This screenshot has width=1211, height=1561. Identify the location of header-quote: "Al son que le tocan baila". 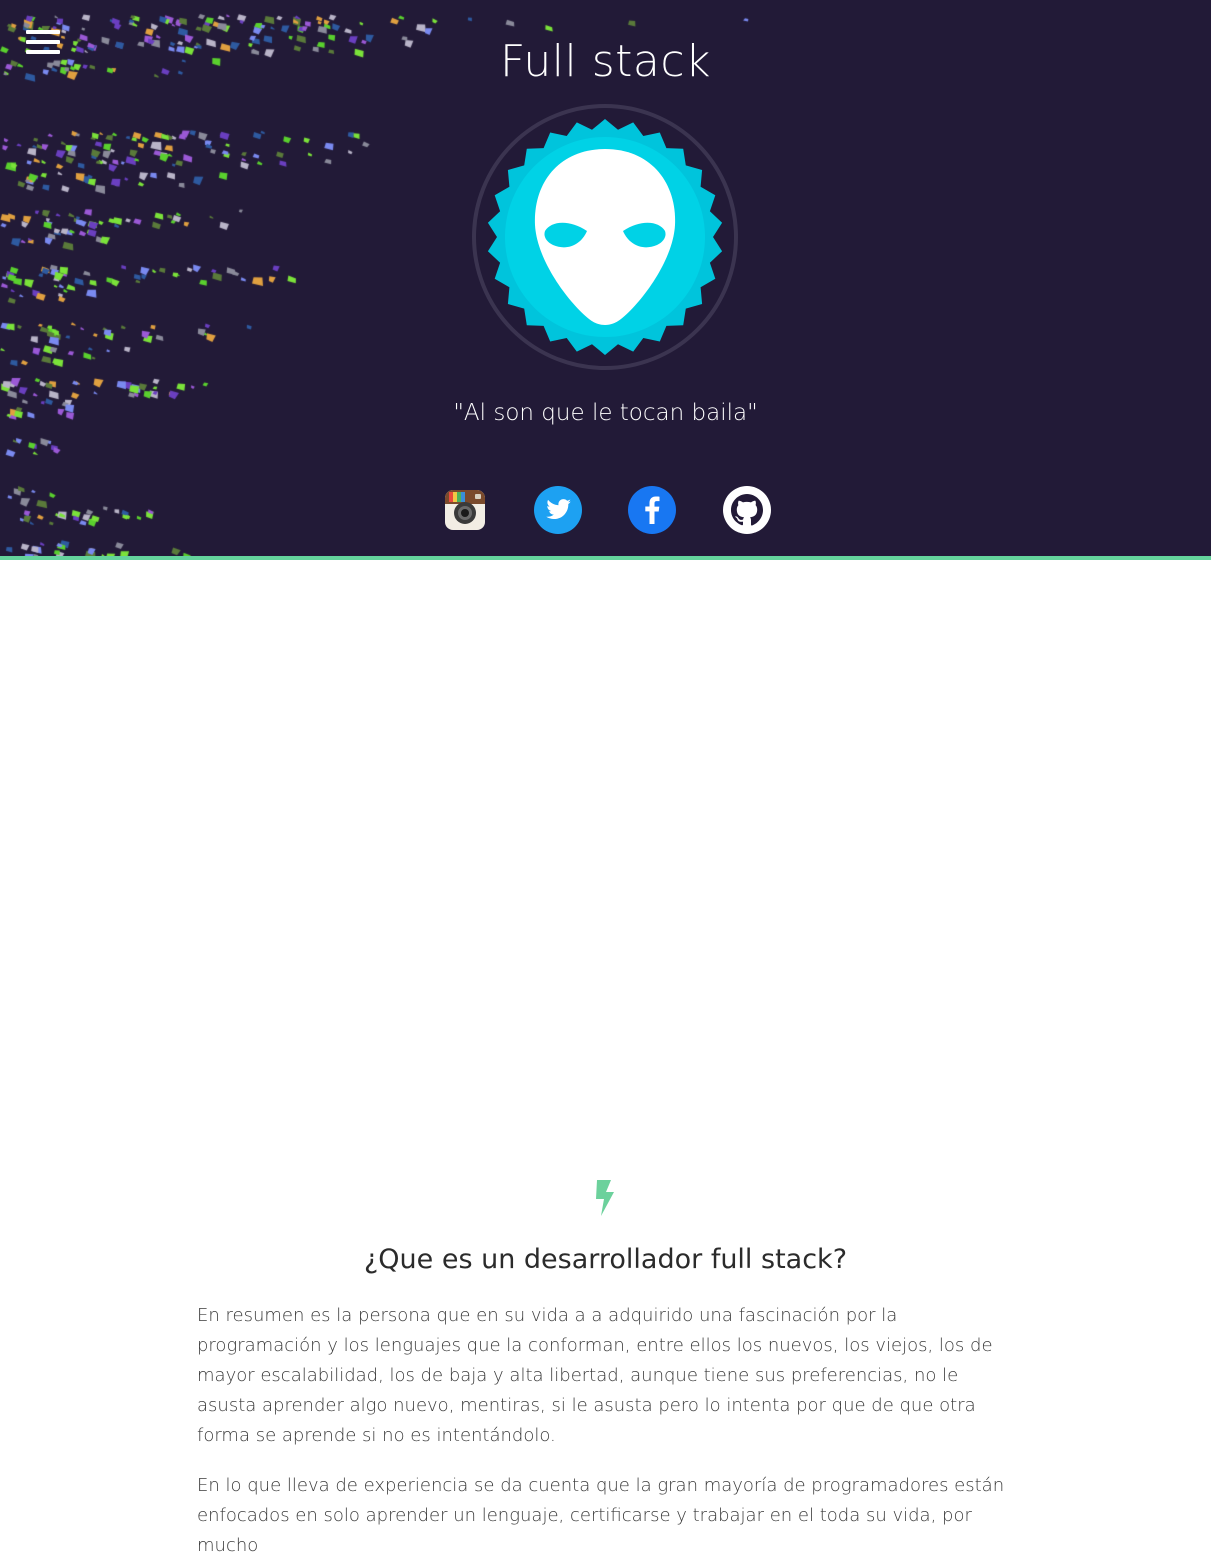
(605, 413).